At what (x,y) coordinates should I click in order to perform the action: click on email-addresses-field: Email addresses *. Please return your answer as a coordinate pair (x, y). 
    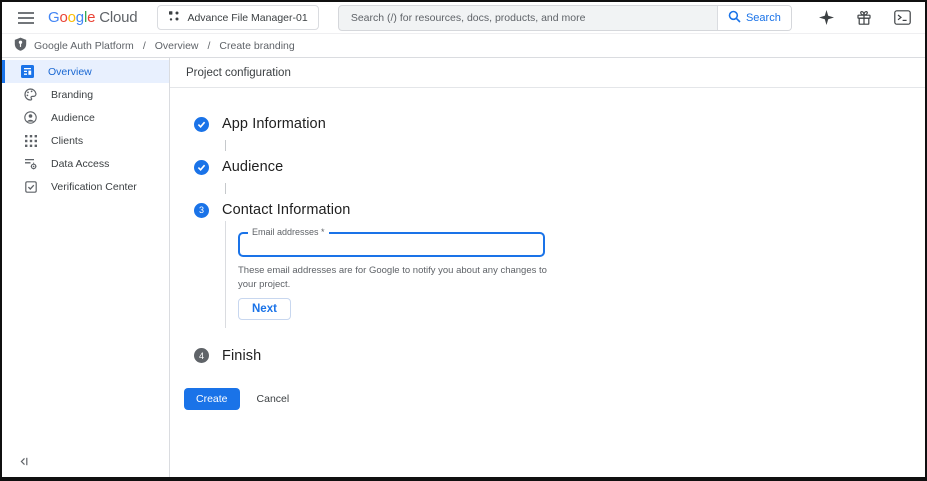
    Looking at the image, I should click on (391, 242).